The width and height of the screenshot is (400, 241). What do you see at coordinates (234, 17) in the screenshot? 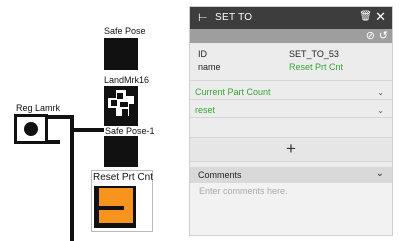
I see `panel-title: SET TO` at bounding box center [234, 17].